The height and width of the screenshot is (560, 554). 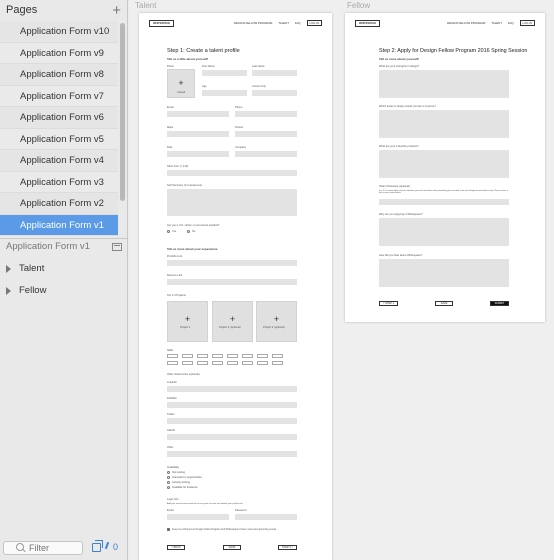 What do you see at coordinates (59, 96) in the screenshot?
I see `page-item-v7: Application Form v7` at bounding box center [59, 96].